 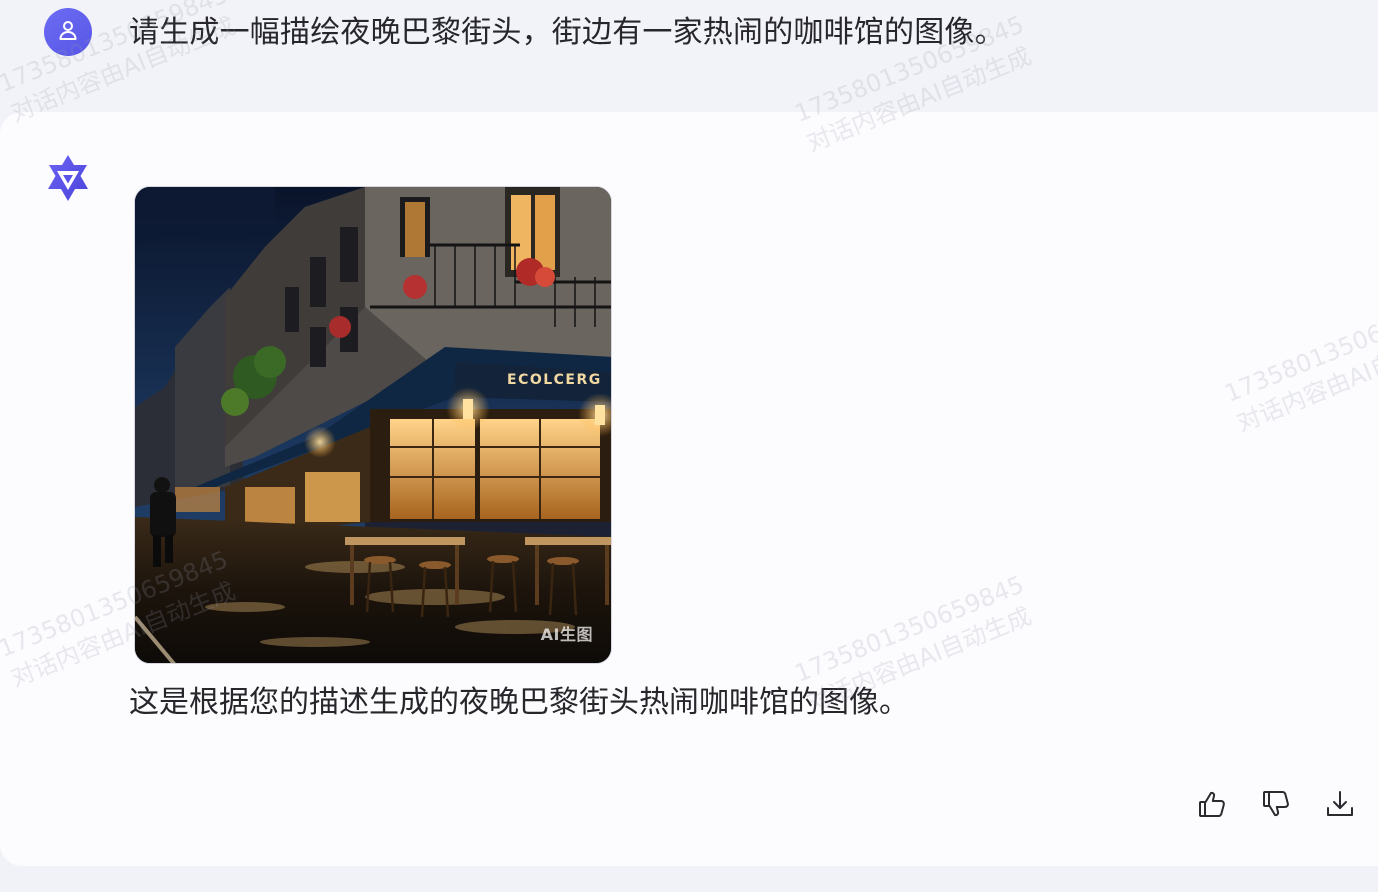 I want to click on download-icon, so click(x=1340, y=806).